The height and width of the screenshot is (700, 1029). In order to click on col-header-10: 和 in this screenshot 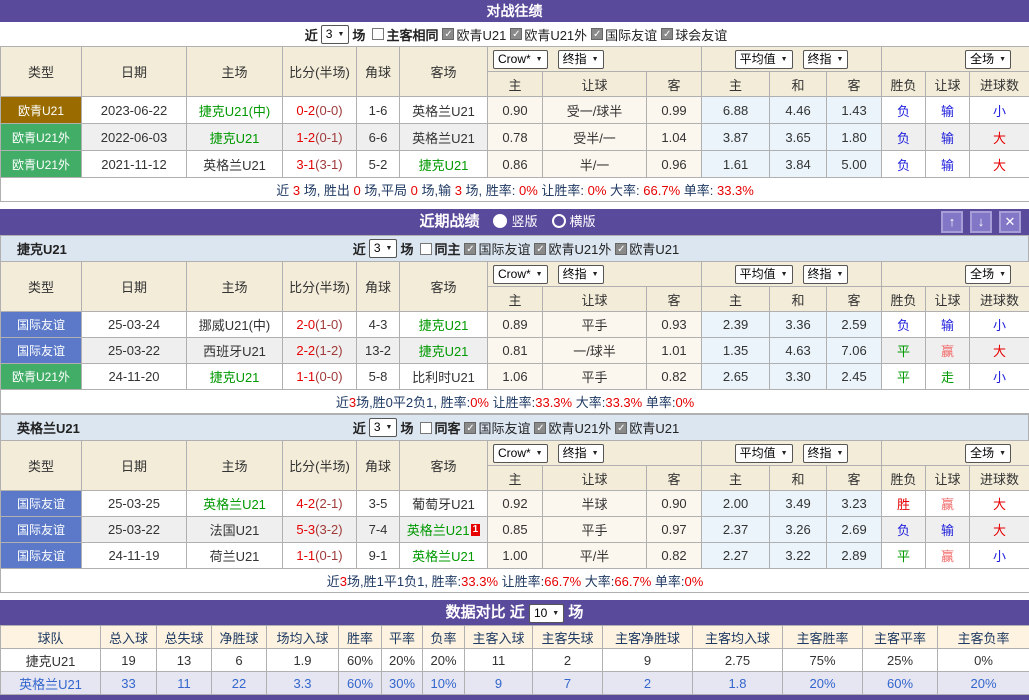, I will do `click(798, 299)`.